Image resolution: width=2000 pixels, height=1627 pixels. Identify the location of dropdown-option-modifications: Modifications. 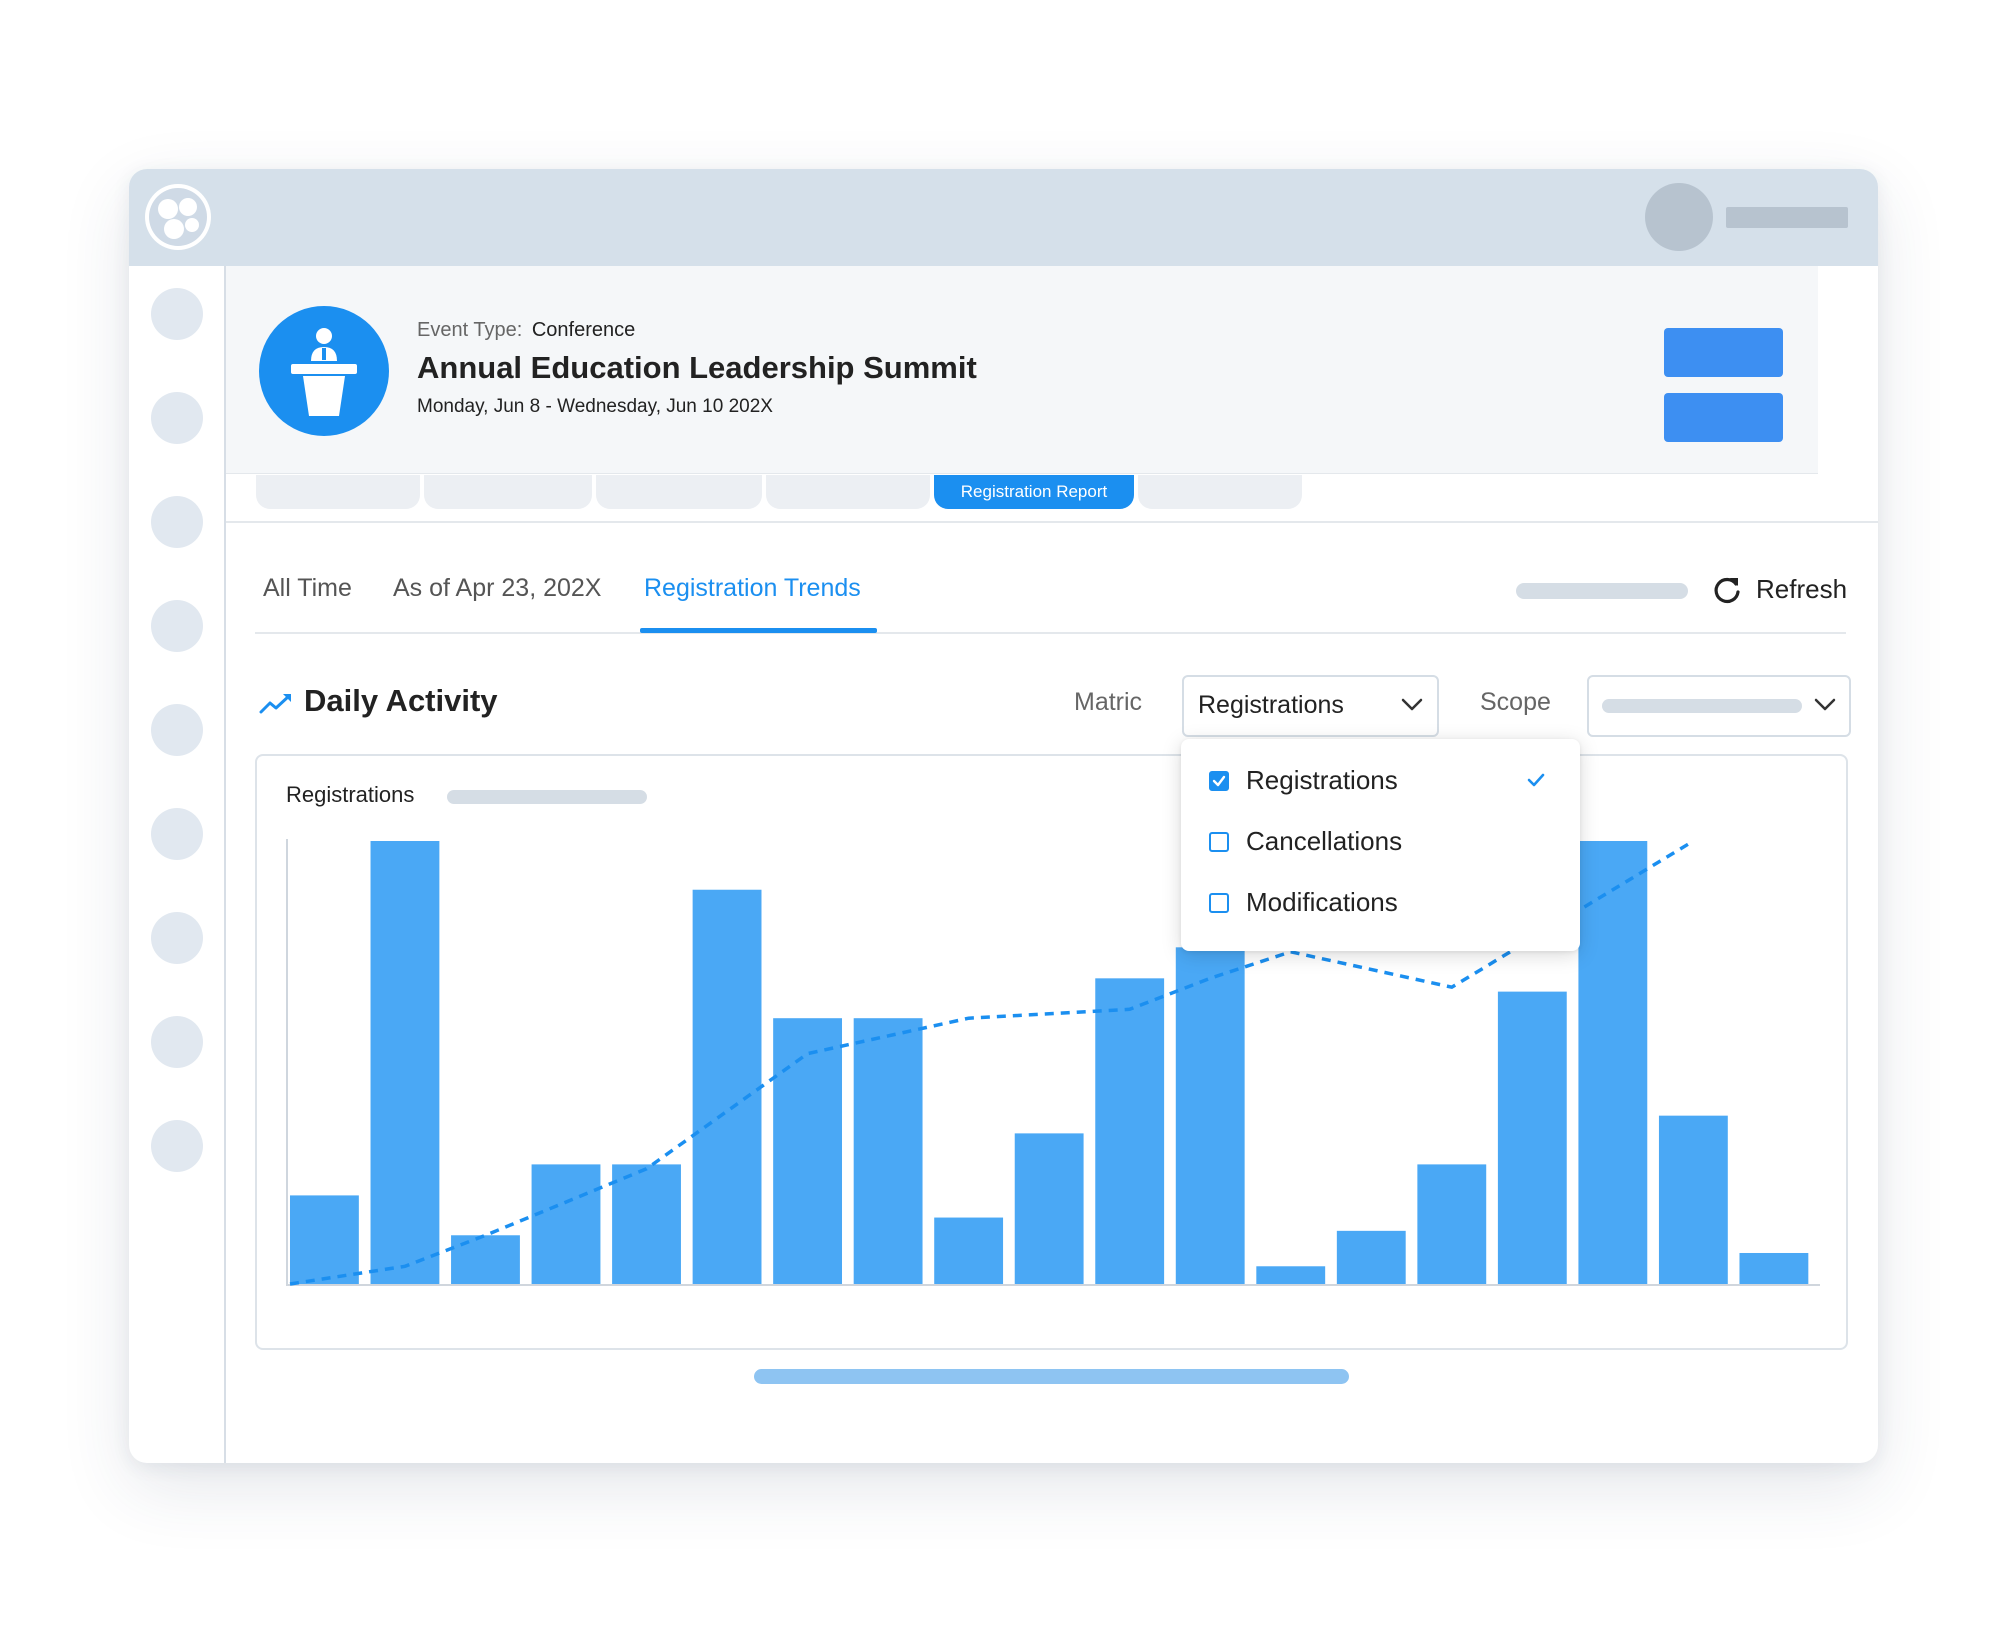
(1384, 905).